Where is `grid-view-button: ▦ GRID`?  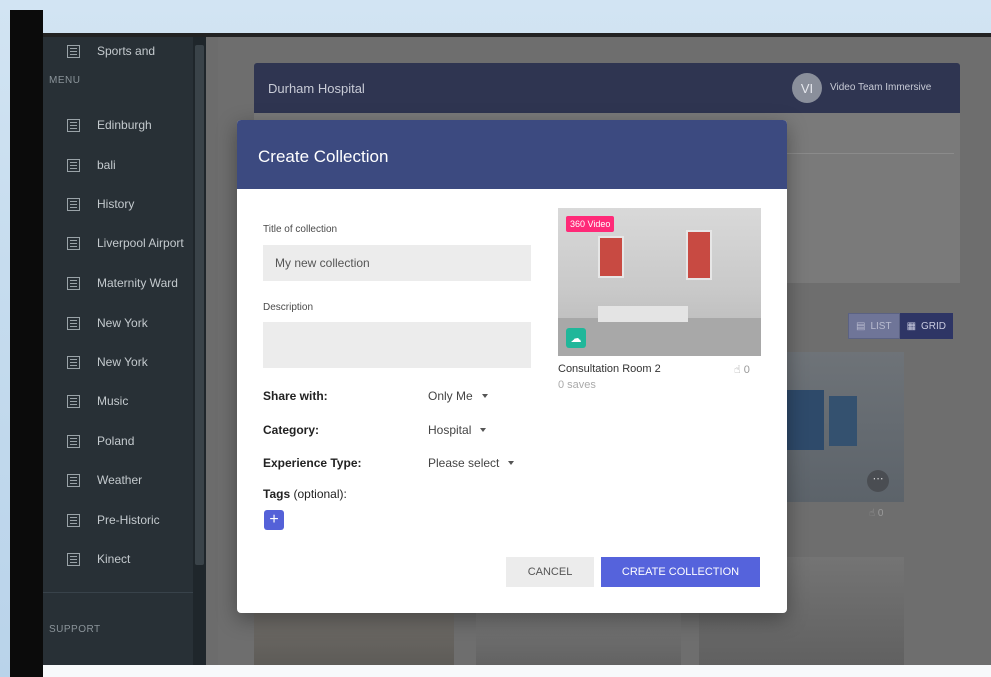
grid-view-button: ▦ GRID is located at coordinates (926, 326).